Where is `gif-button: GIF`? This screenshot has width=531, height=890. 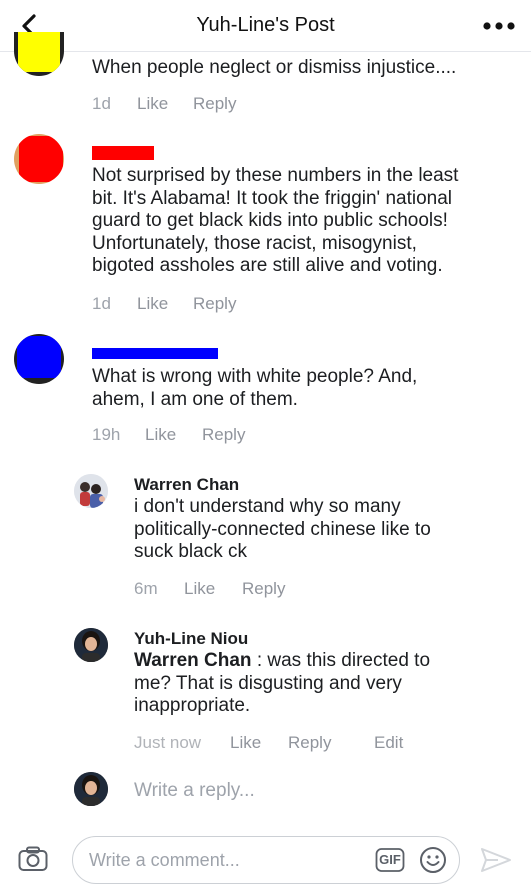 gif-button: GIF is located at coordinates (390, 860).